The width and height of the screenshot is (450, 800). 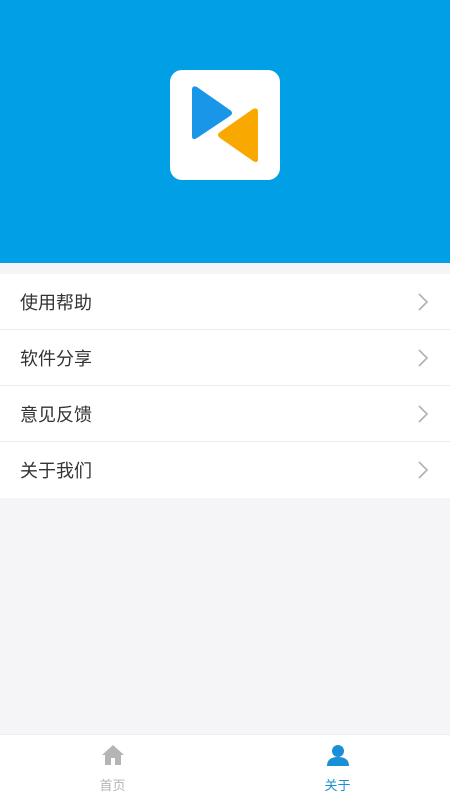 I want to click on menu-item-label: 关于我们, so click(x=56, y=471).